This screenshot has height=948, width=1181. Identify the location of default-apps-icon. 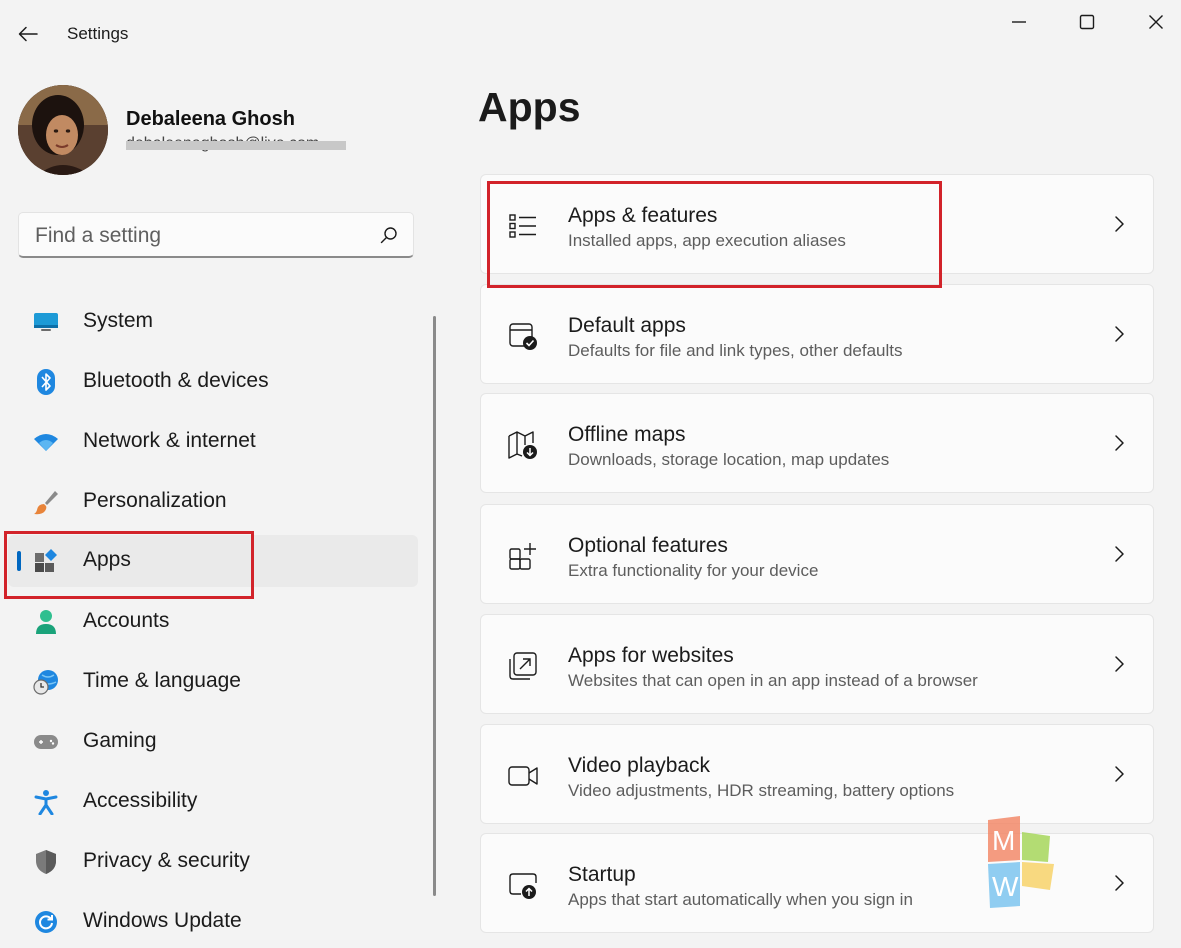
(523, 336).